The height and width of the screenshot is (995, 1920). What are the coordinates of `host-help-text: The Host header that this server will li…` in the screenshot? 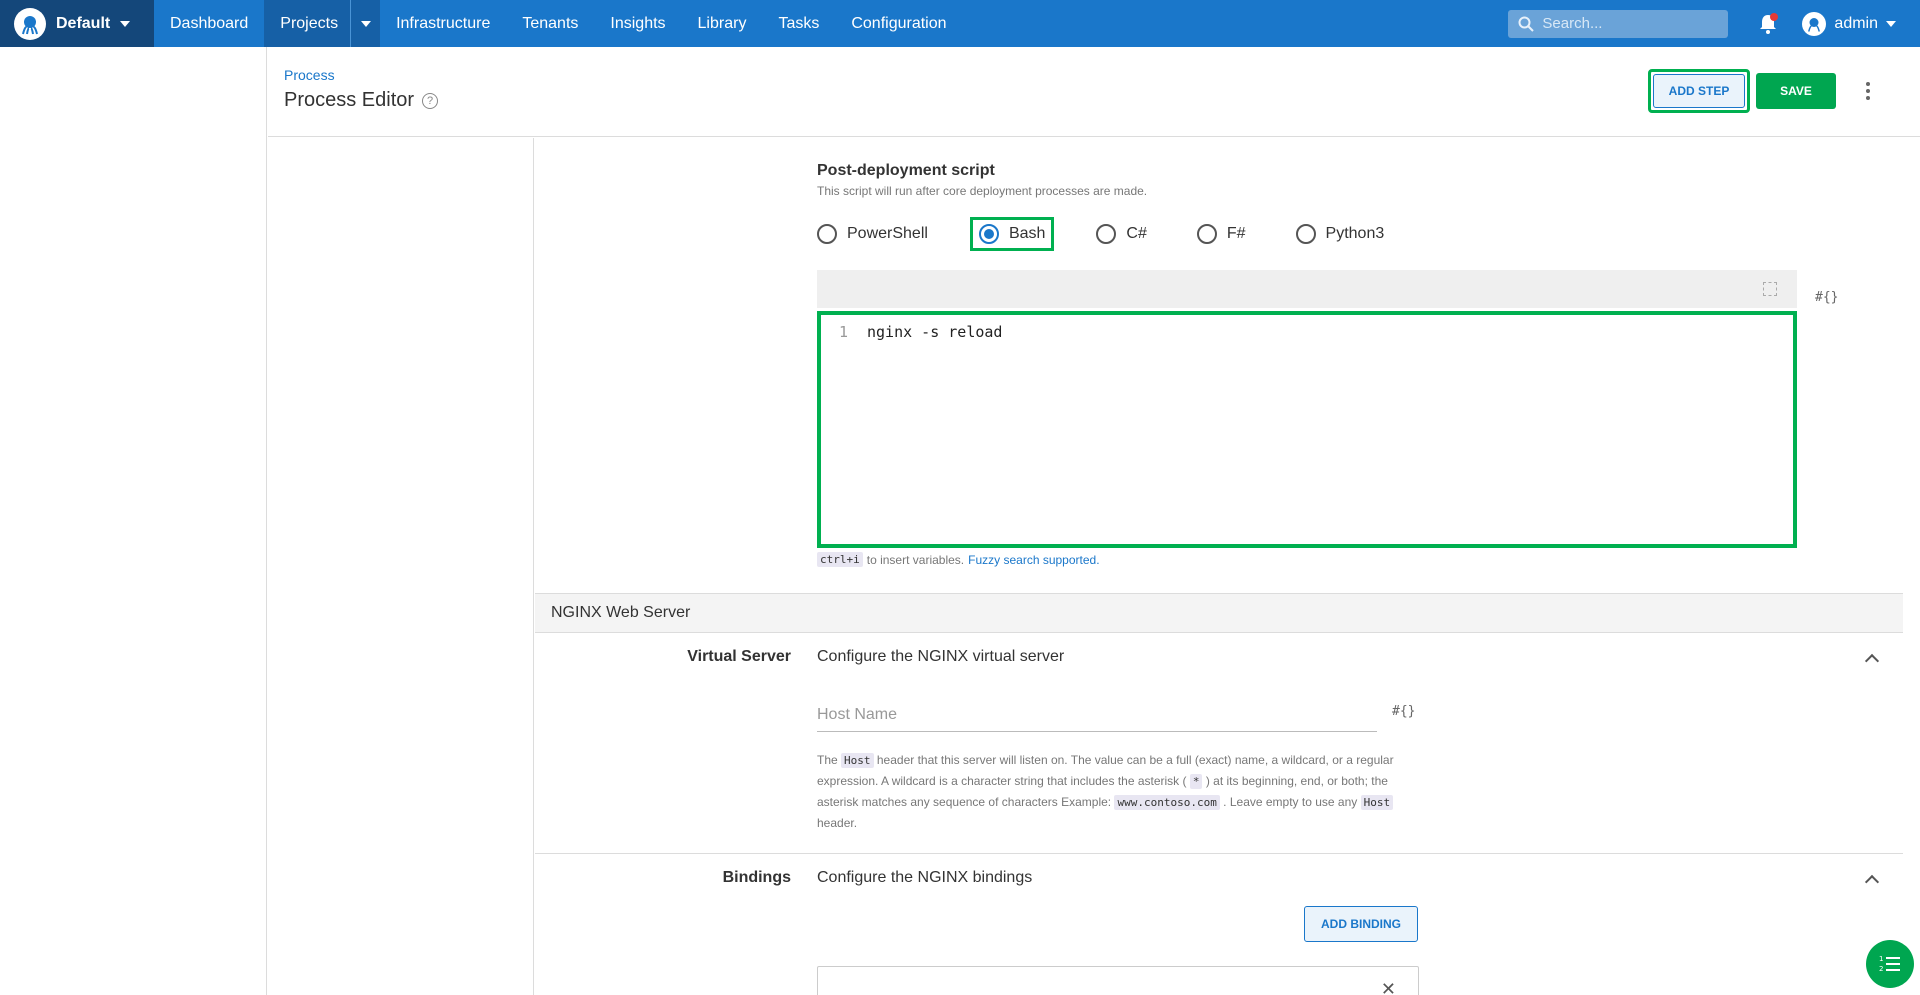 It's located at (1105, 791).